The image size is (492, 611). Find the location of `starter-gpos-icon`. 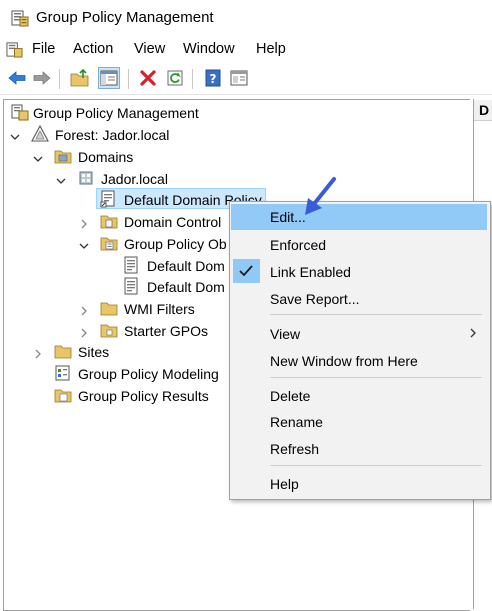

starter-gpos-icon is located at coordinates (109, 330).